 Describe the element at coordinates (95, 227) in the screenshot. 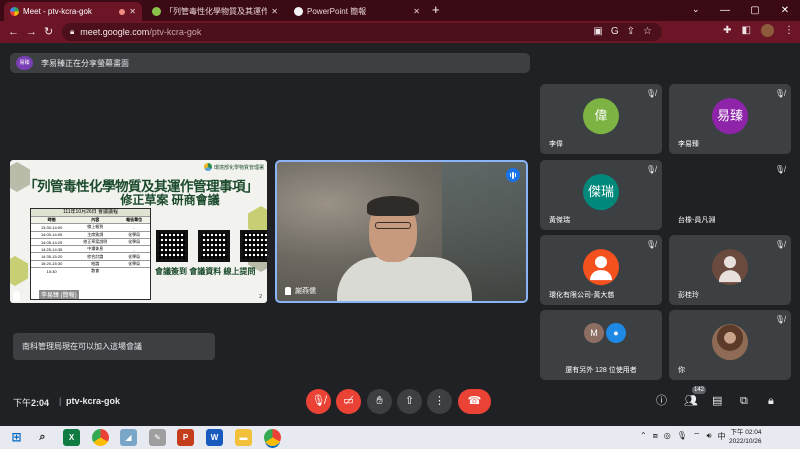

I see `agenda-cell: 線上報到` at that location.